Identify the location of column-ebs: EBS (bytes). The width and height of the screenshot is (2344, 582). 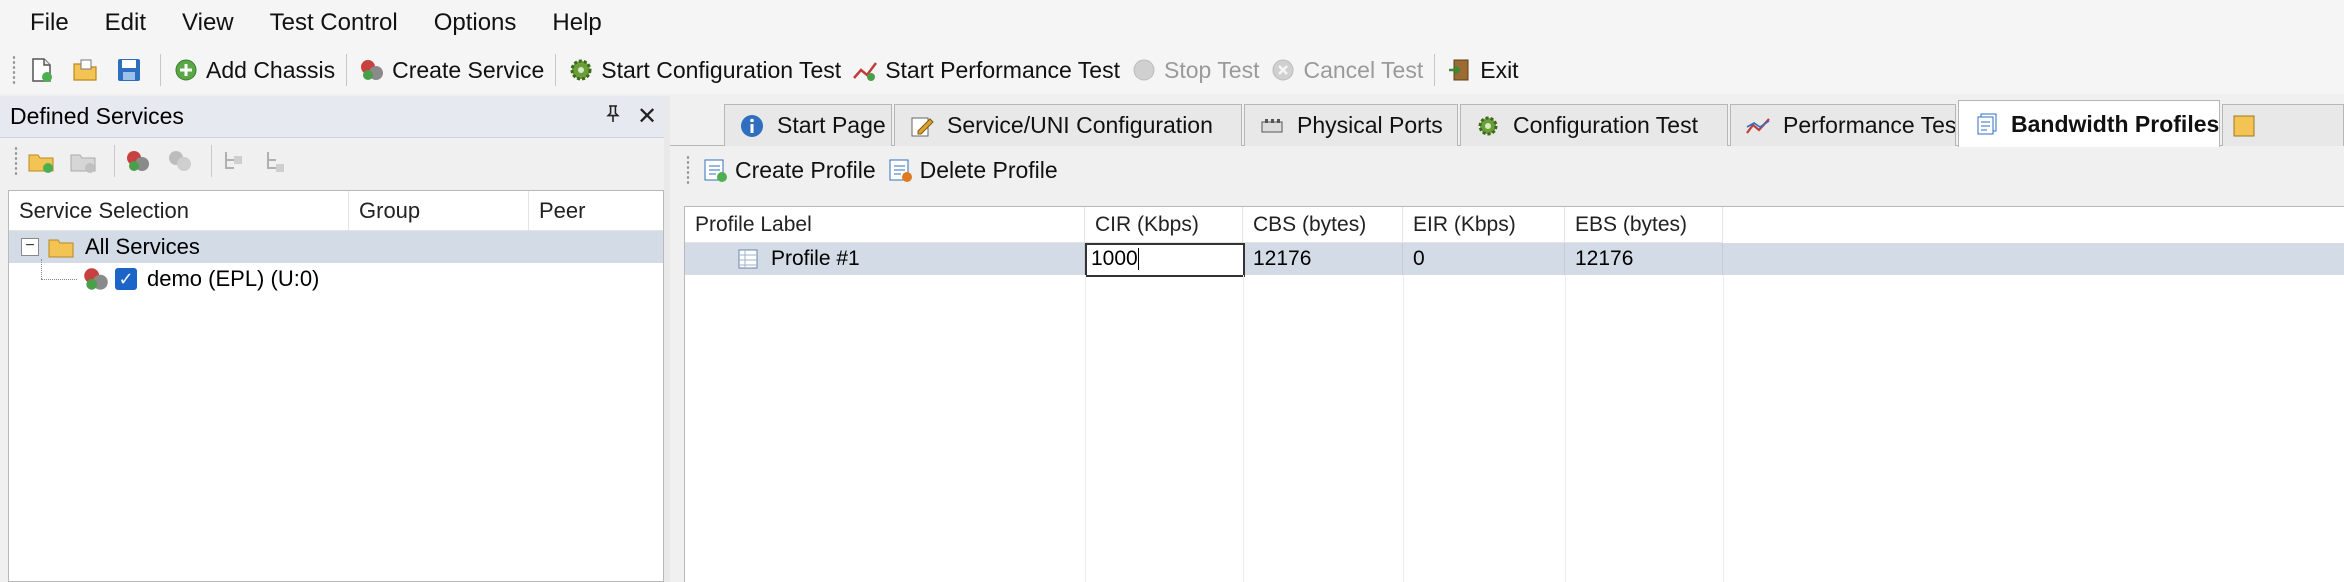
(1644, 225).